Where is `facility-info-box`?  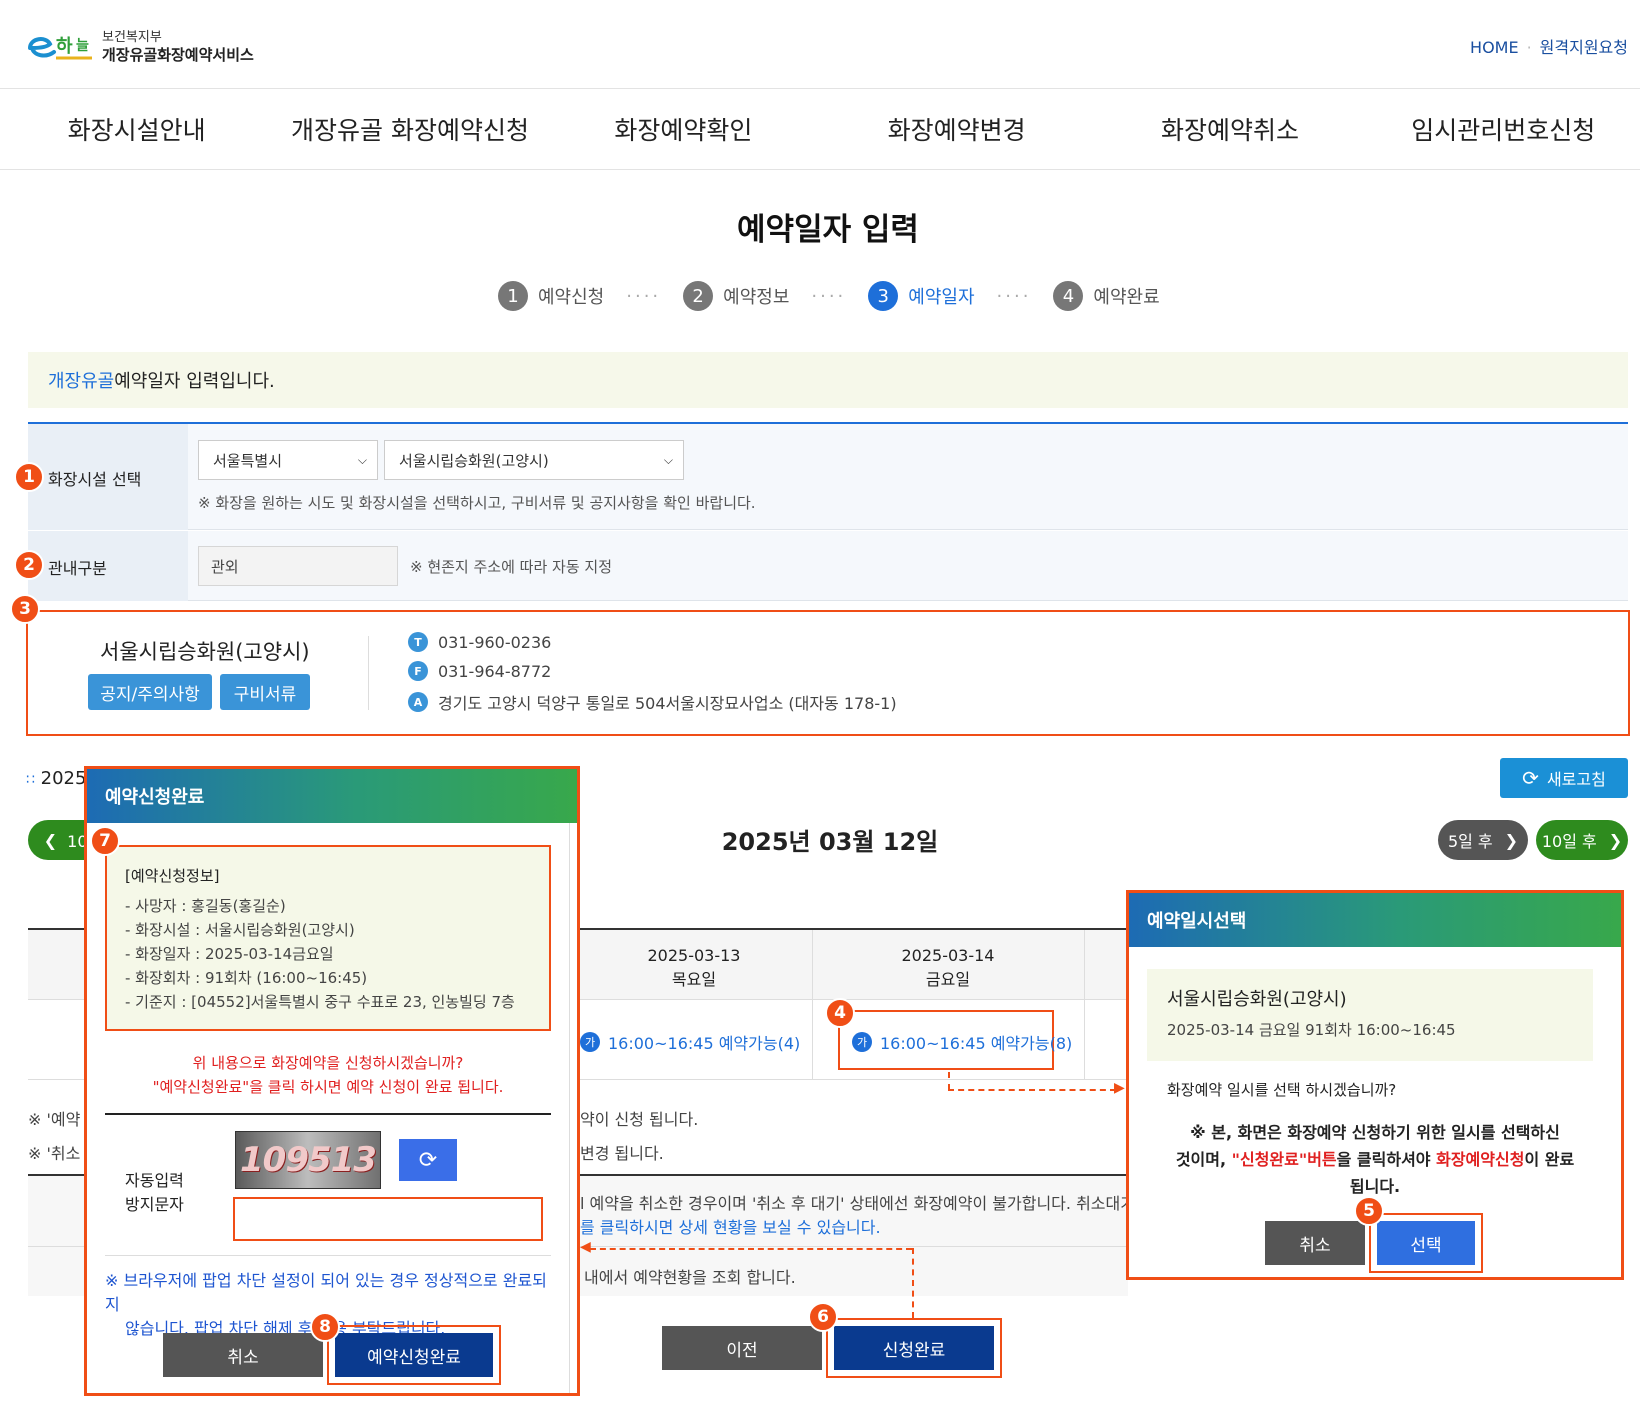 facility-info-box is located at coordinates (828, 673).